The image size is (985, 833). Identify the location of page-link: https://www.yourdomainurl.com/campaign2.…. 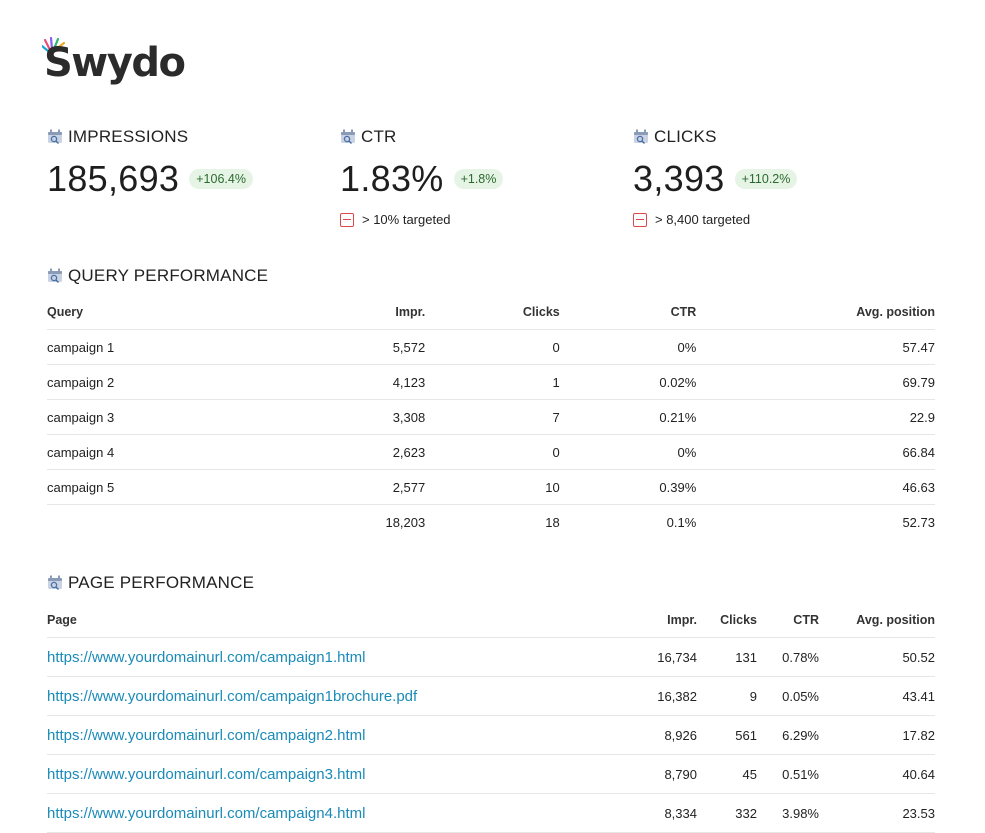
(206, 735).